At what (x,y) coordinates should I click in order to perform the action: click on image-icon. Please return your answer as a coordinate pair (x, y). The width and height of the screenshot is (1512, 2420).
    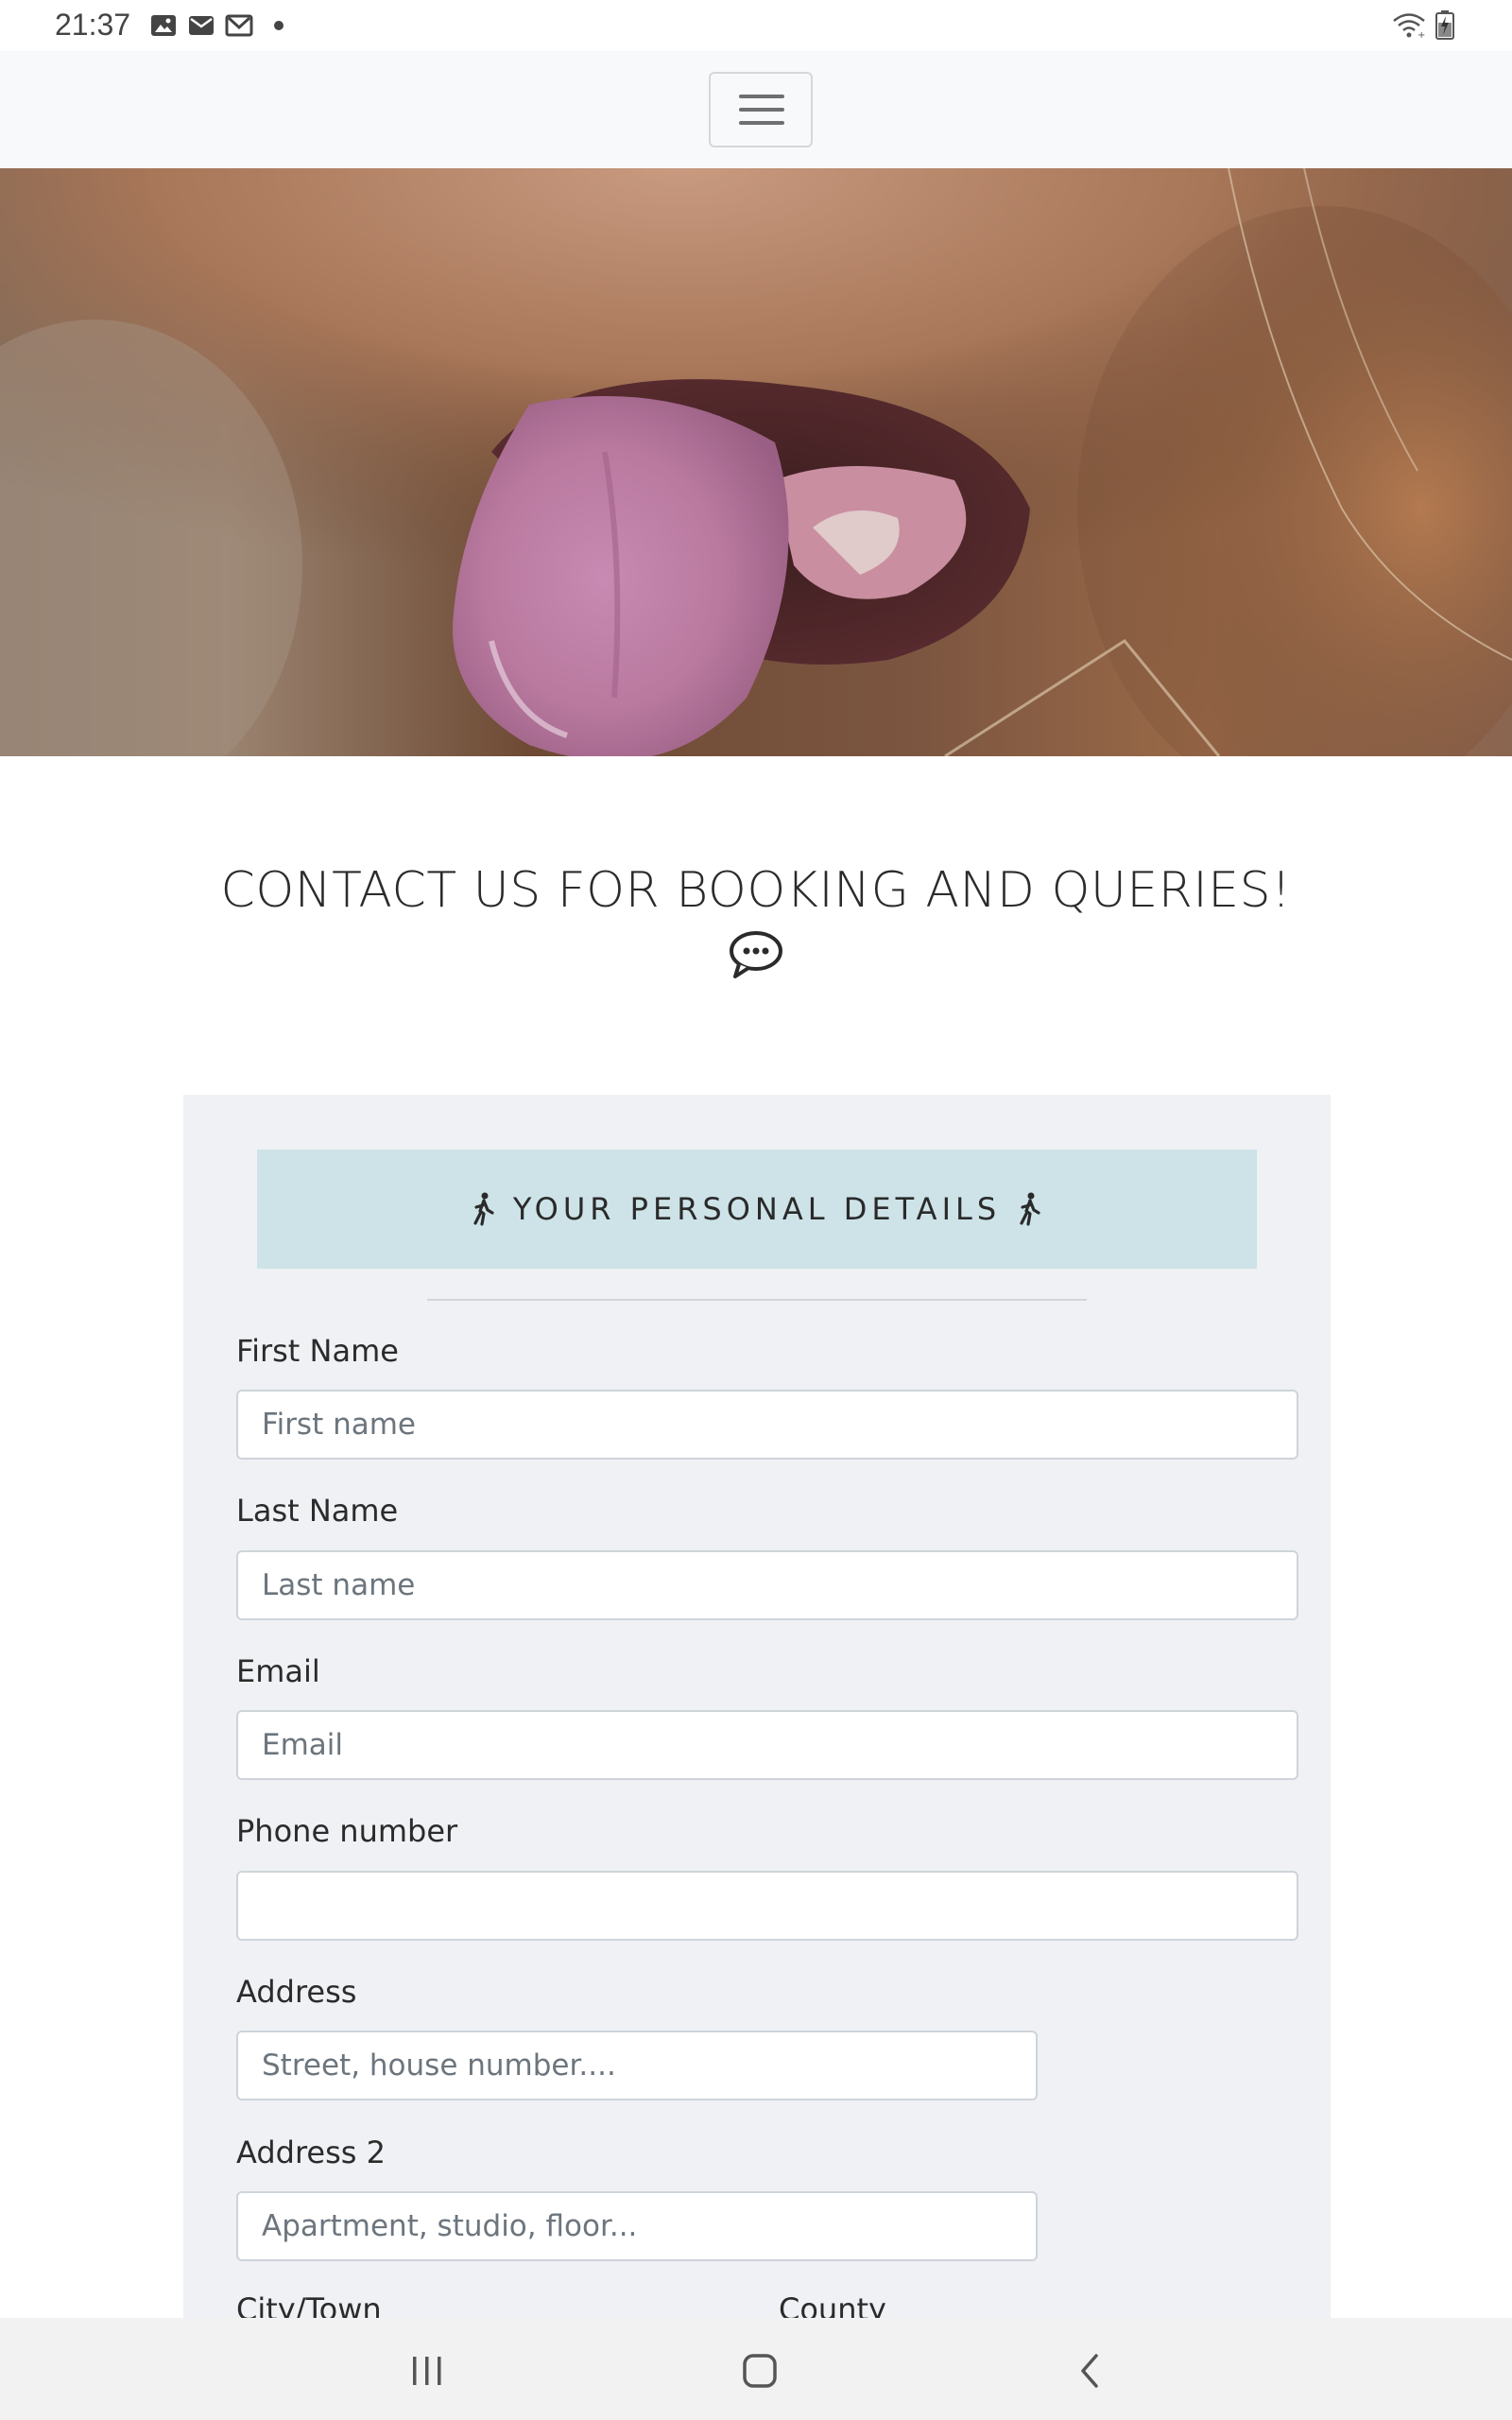
    Looking at the image, I should click on (163, 26).